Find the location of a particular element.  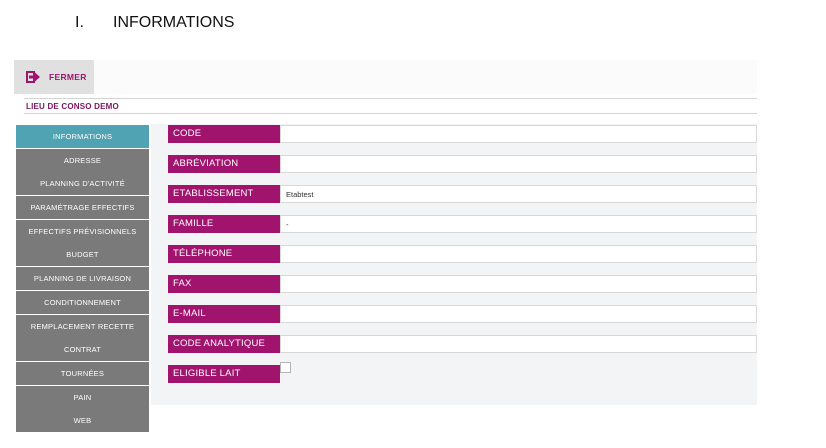

section-title: INFORMATIONS is located at coordinates (174, 22).